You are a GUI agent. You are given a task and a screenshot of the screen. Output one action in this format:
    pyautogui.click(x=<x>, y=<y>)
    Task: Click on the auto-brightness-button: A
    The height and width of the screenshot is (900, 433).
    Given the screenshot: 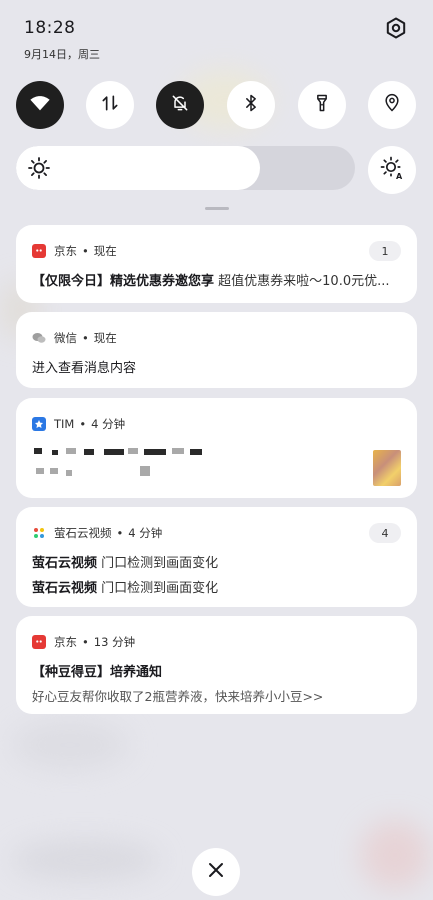 What is the action you would take?
    pyautogui.click(x=392, y=170)
    